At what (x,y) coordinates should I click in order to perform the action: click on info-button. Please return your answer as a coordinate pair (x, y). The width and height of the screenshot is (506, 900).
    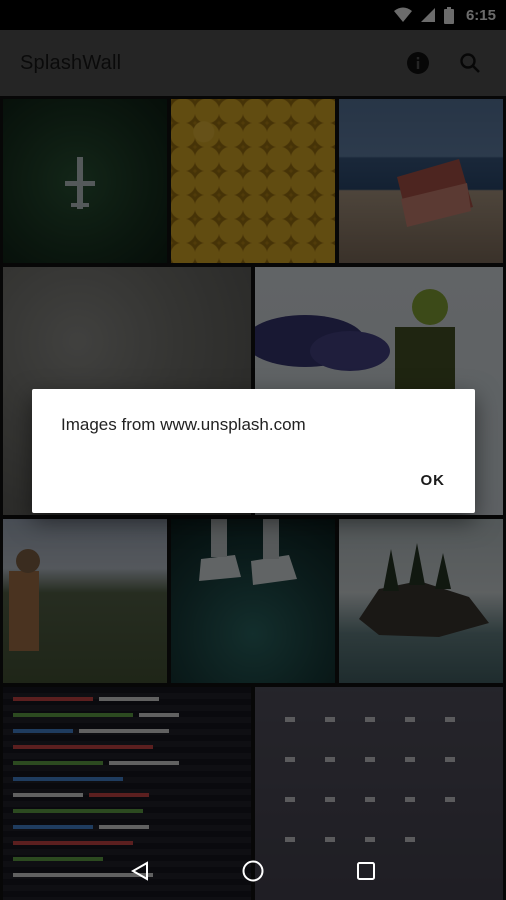
    Looking at the image, I should click on (418, 63).